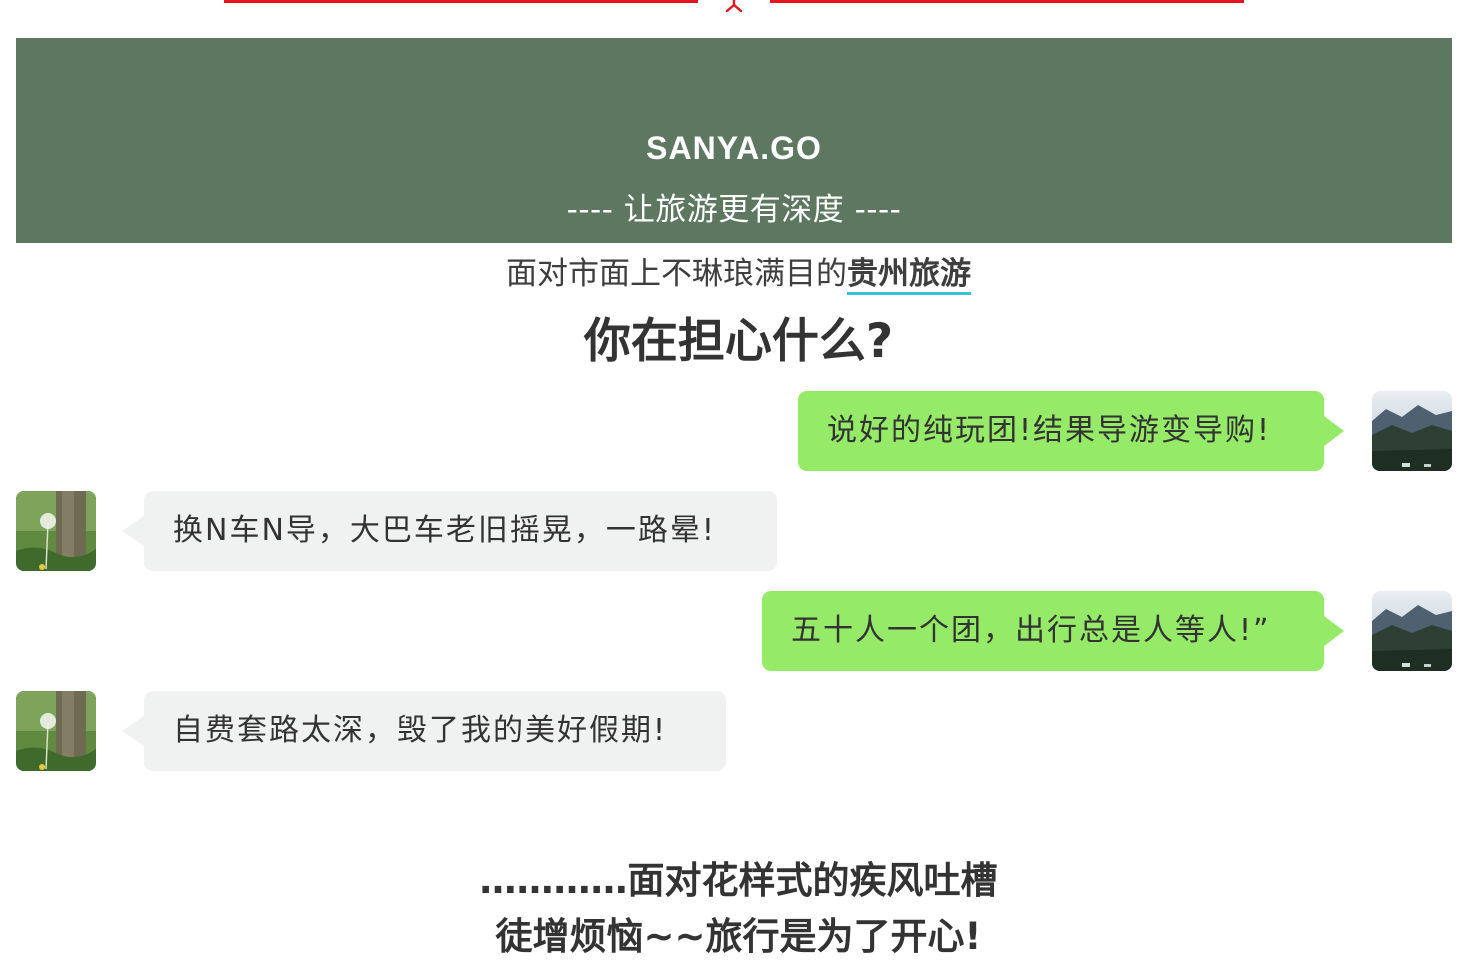 The height and width of the screenshot is (977, 1477). Describe the element at coordinates (738, 936) in the screenshot. I see `outro-line-2: 徒增烦恼~~旅行是为了开心!` at that location.